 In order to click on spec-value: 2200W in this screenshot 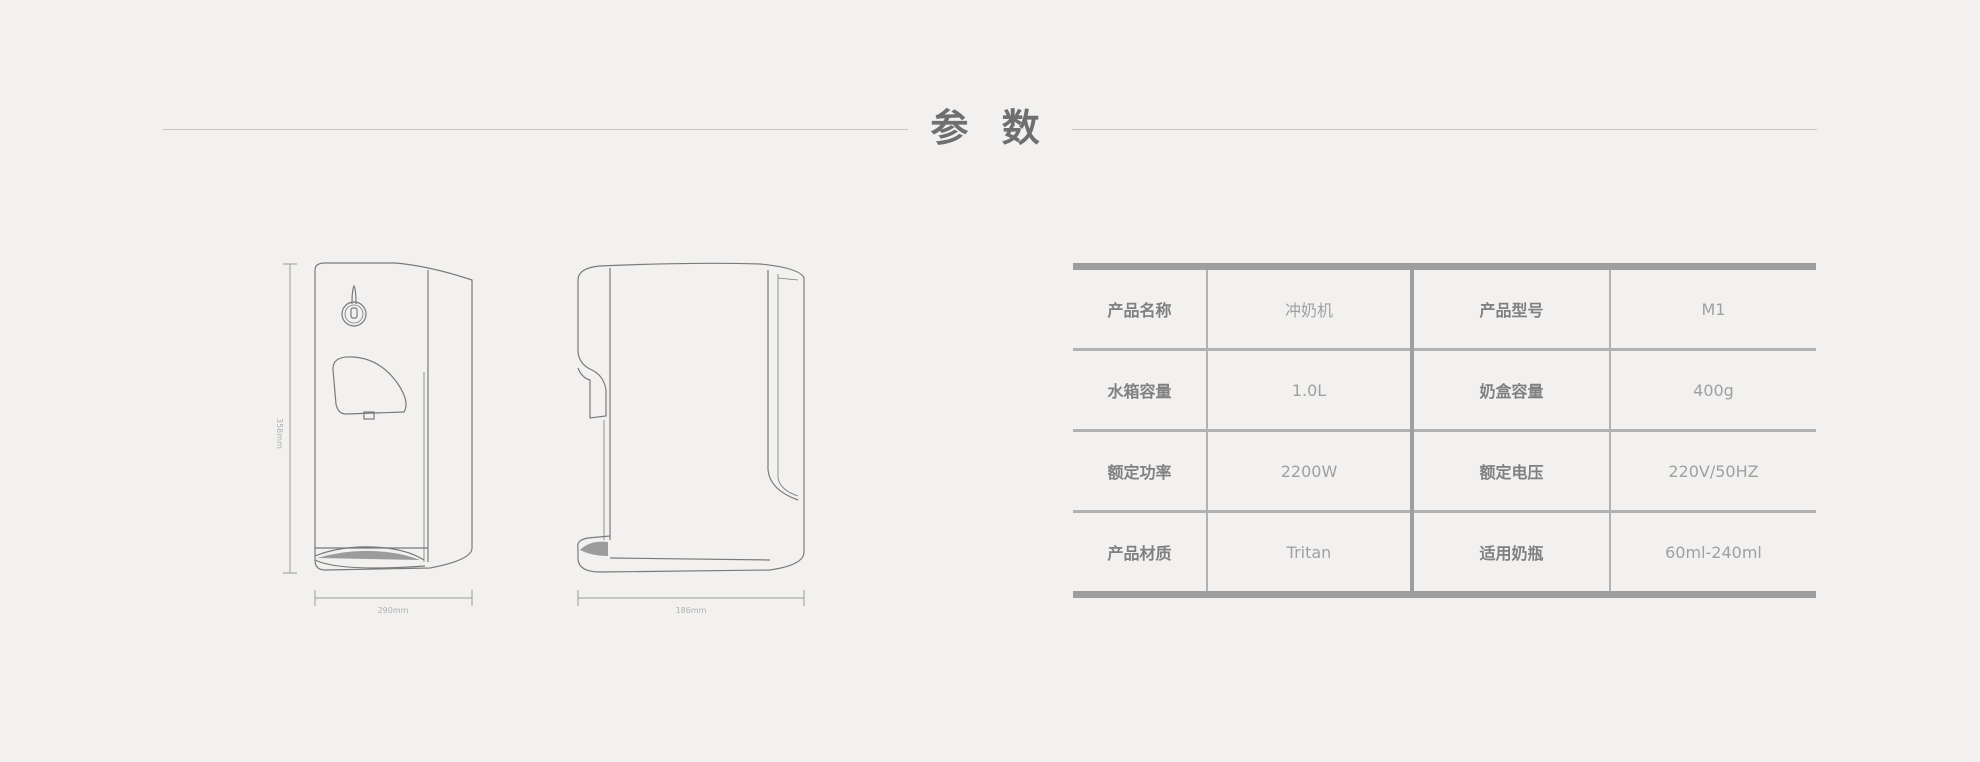, I will do `click(1309, 471)`.